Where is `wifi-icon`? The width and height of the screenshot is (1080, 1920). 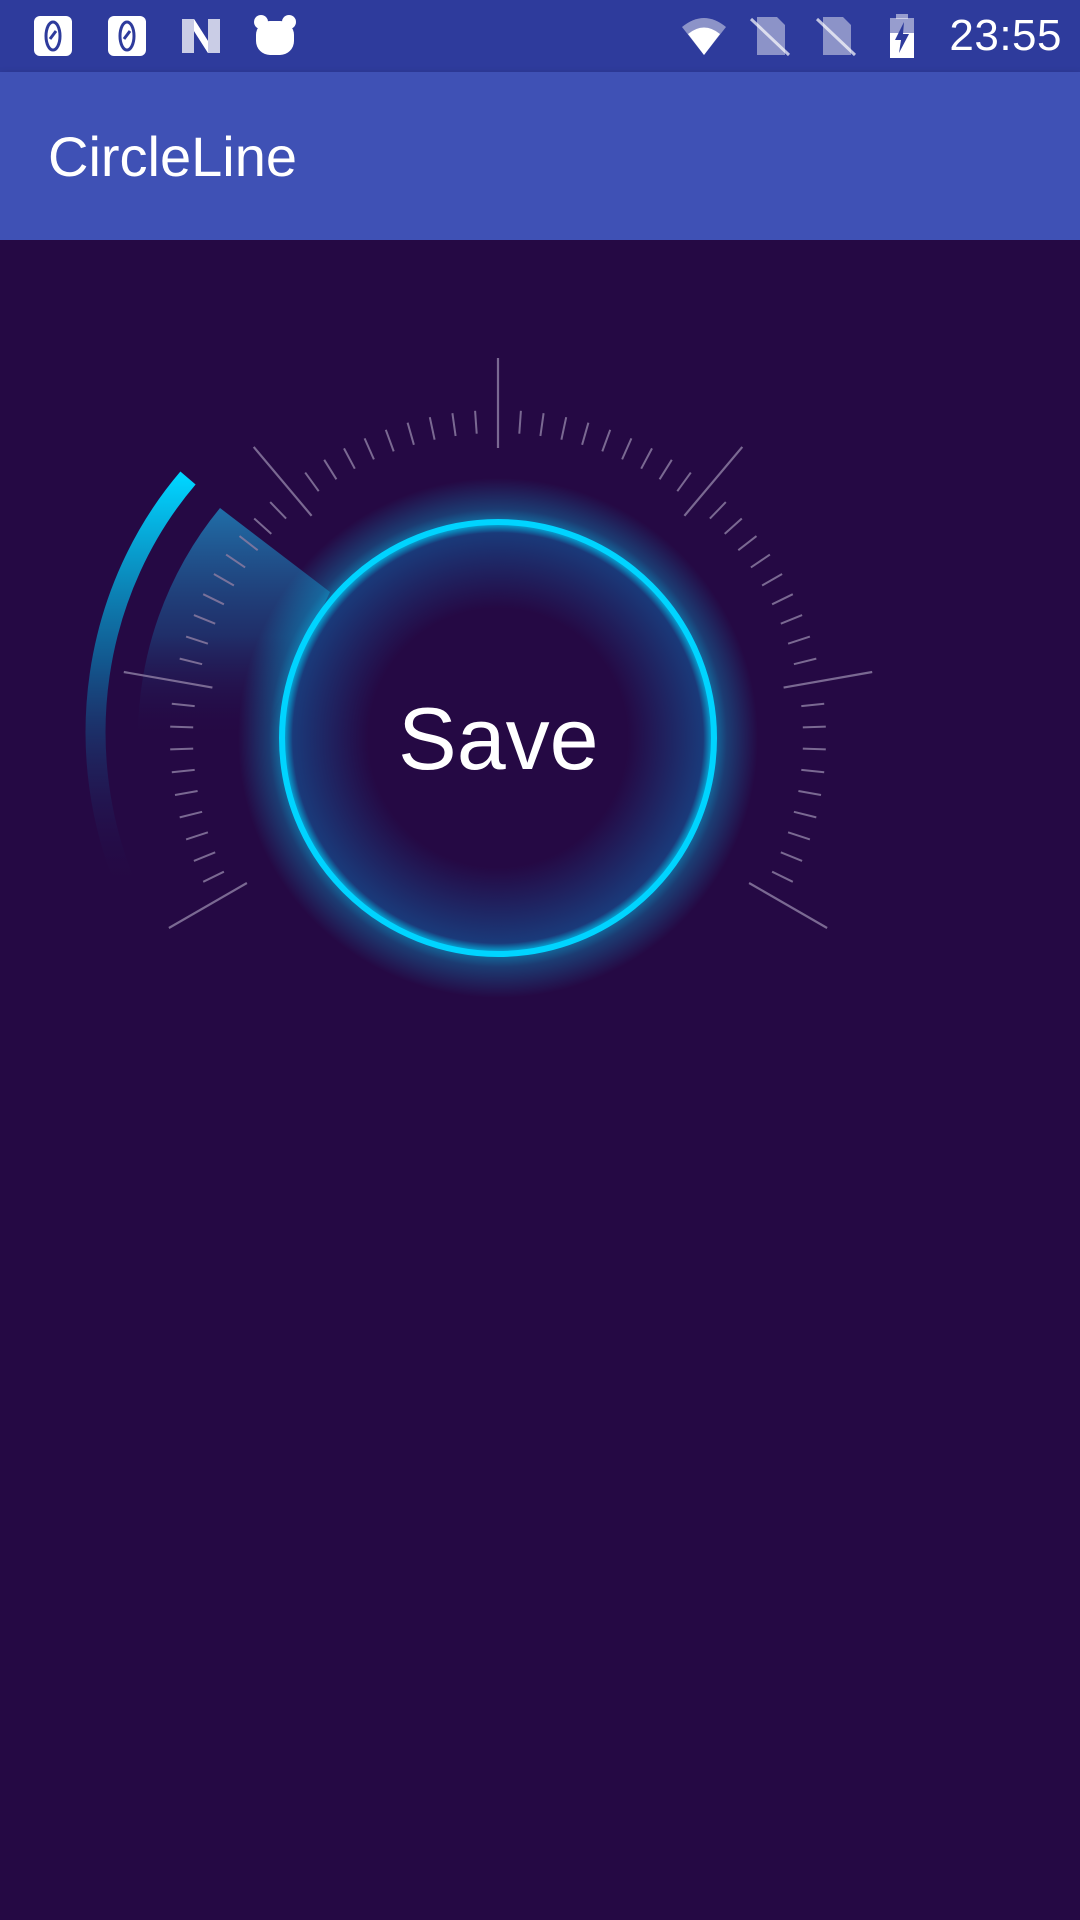 wifi-icon is located at coordinates (704, 36).